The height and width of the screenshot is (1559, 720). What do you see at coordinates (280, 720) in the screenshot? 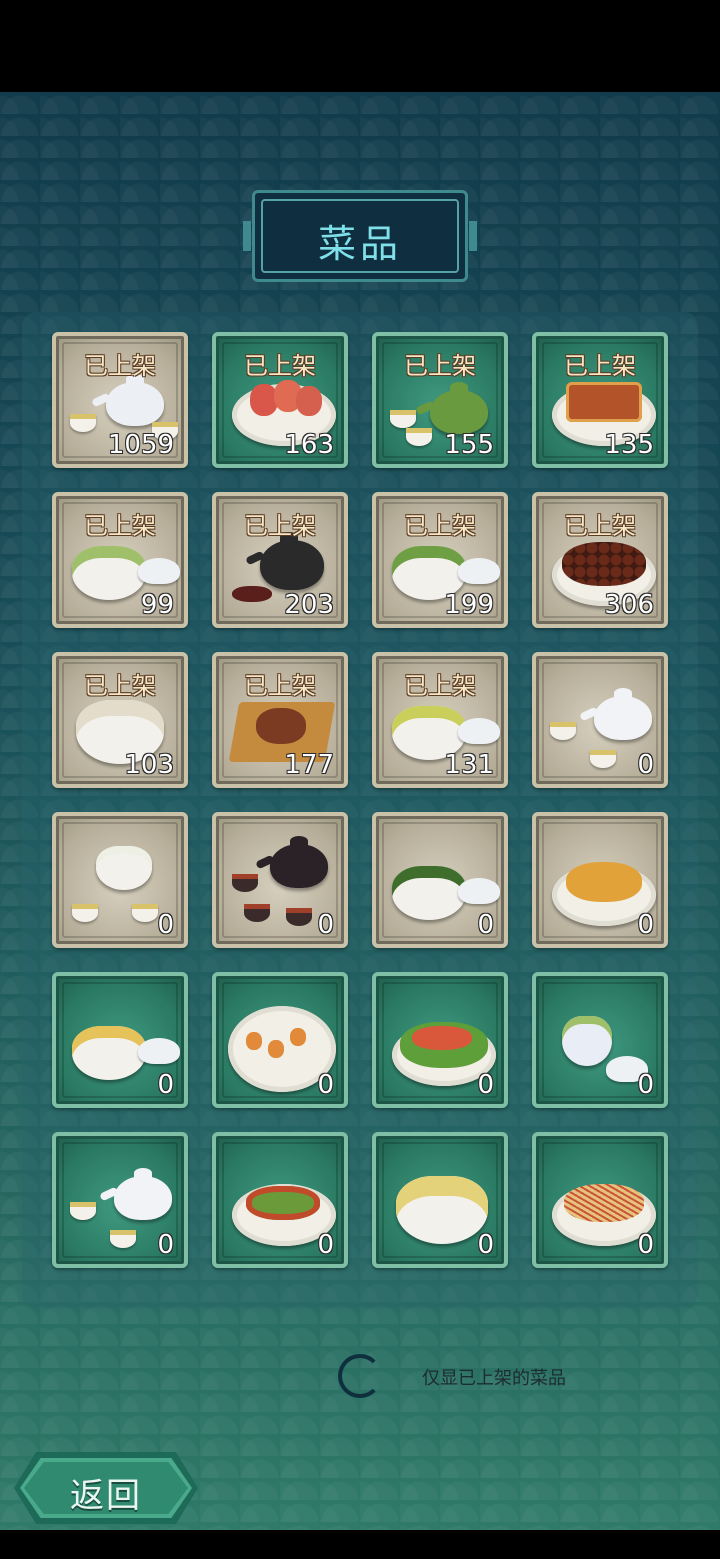
I see `dish-card: 已上架 177` at bounding box center [280, 720].